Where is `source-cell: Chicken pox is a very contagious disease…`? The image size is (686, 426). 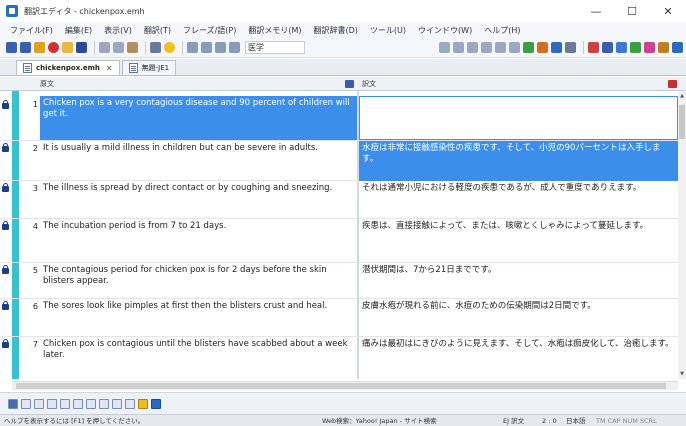
source-cell: Chicken pox is a very contagious disease… is located at coordinates (198, 118).